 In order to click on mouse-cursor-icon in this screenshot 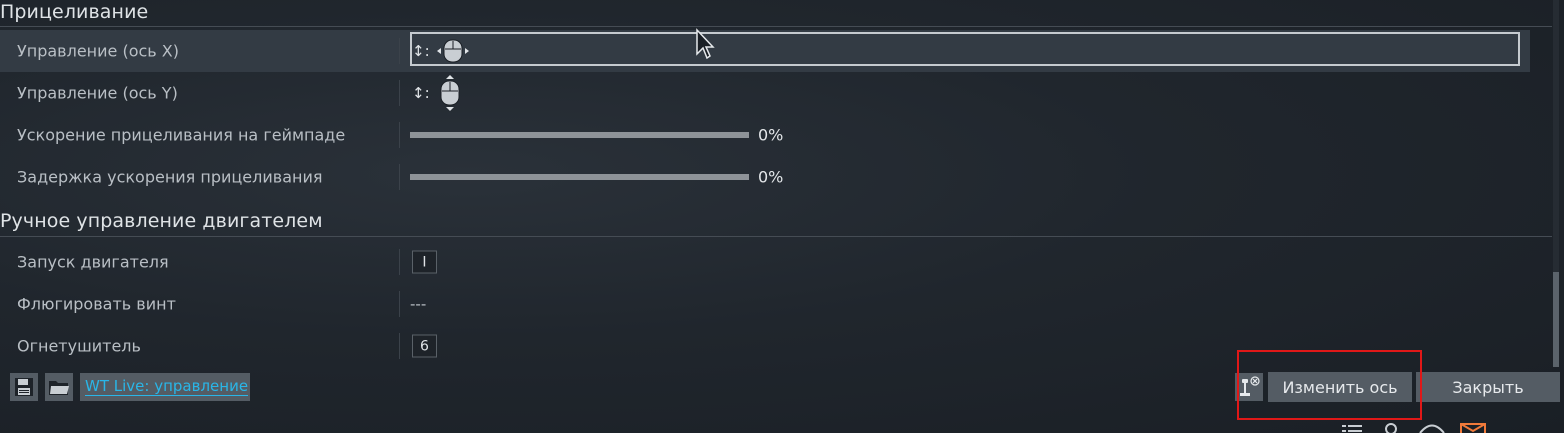, I will do `click(705, 44)`.